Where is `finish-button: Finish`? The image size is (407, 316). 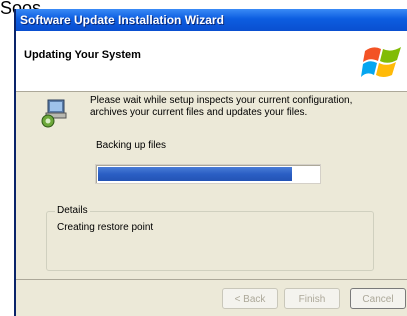
finish-button: Finish is located at coordinates (312, 298).